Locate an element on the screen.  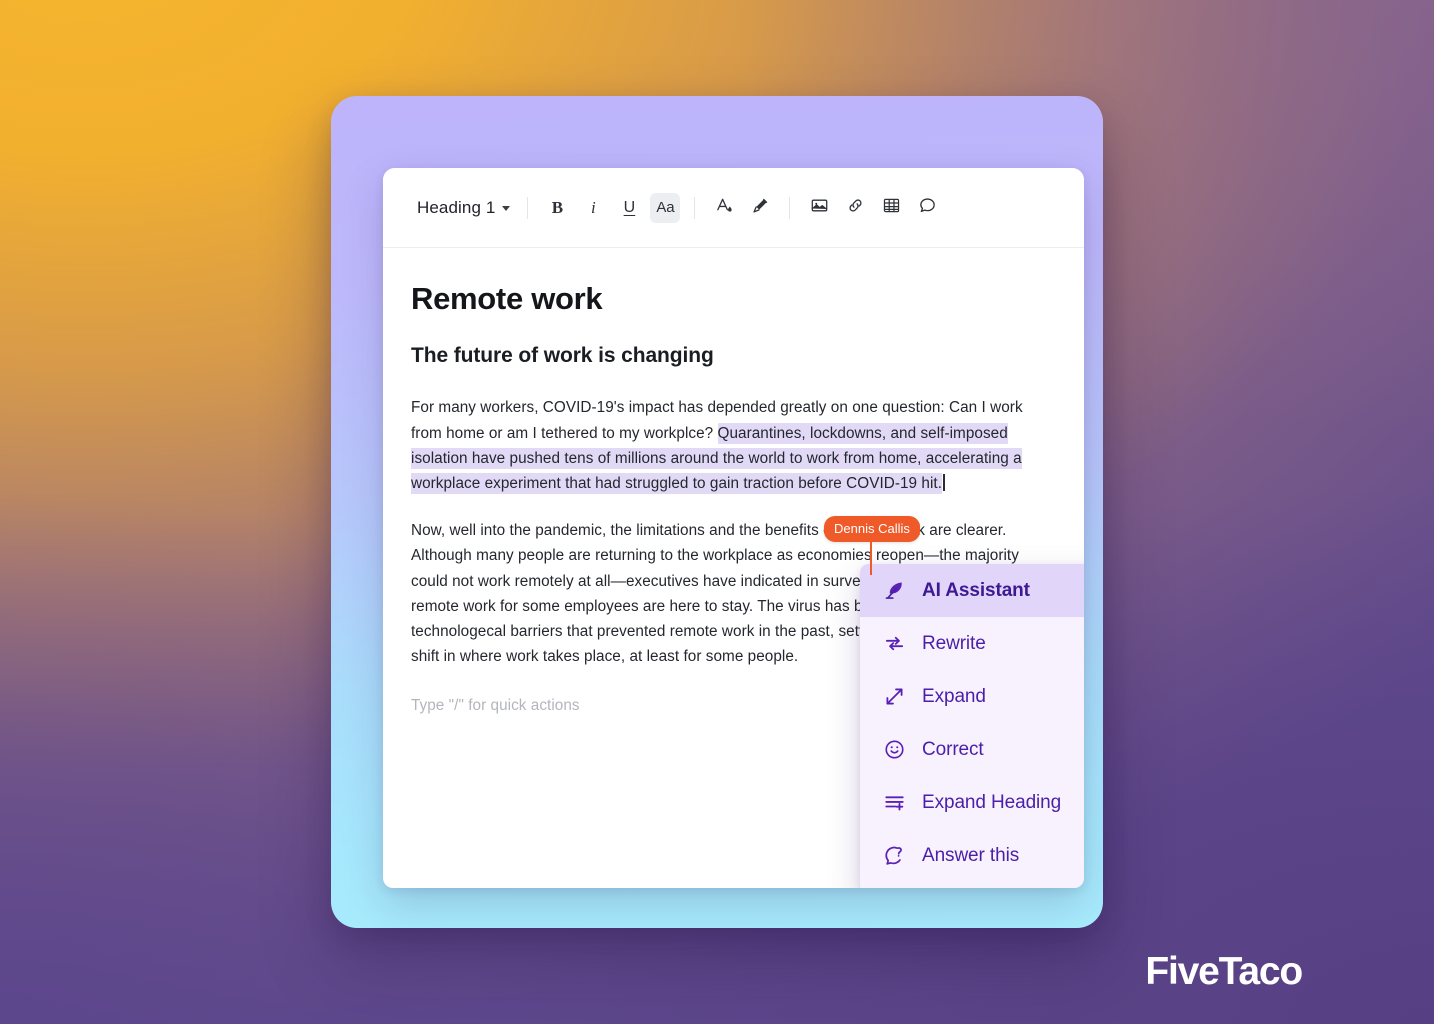
font-color-icon is located at coordinates (724, 208).